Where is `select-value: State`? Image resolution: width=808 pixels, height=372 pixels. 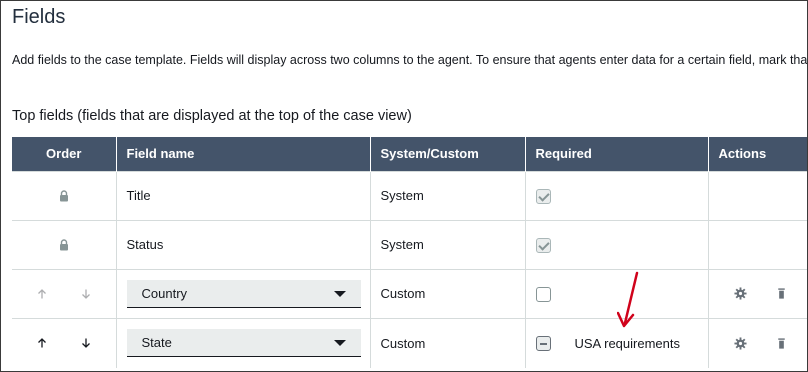
select-value: State is located at coordinates (156, 343).